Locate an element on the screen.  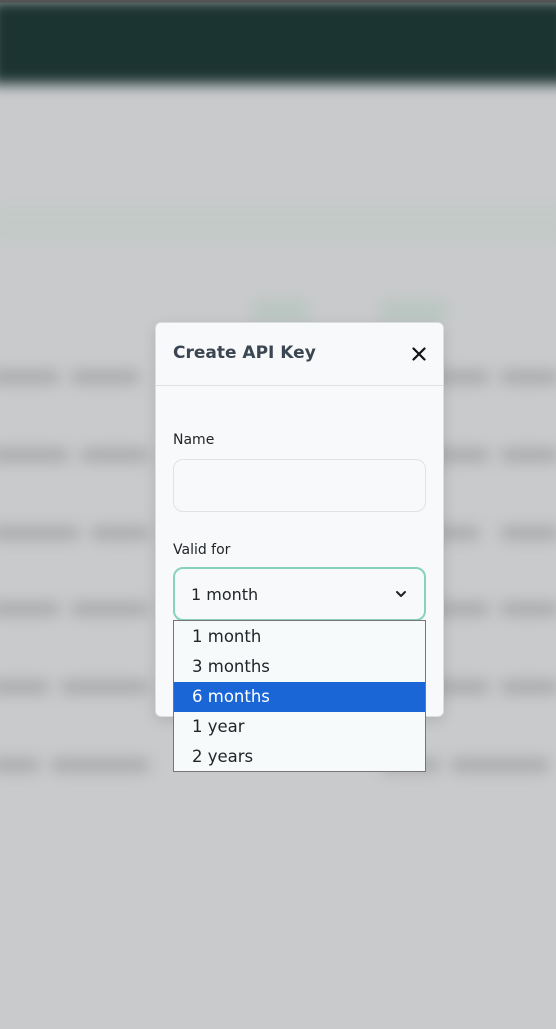
background-toolbar is located at coordinates (278, 223).